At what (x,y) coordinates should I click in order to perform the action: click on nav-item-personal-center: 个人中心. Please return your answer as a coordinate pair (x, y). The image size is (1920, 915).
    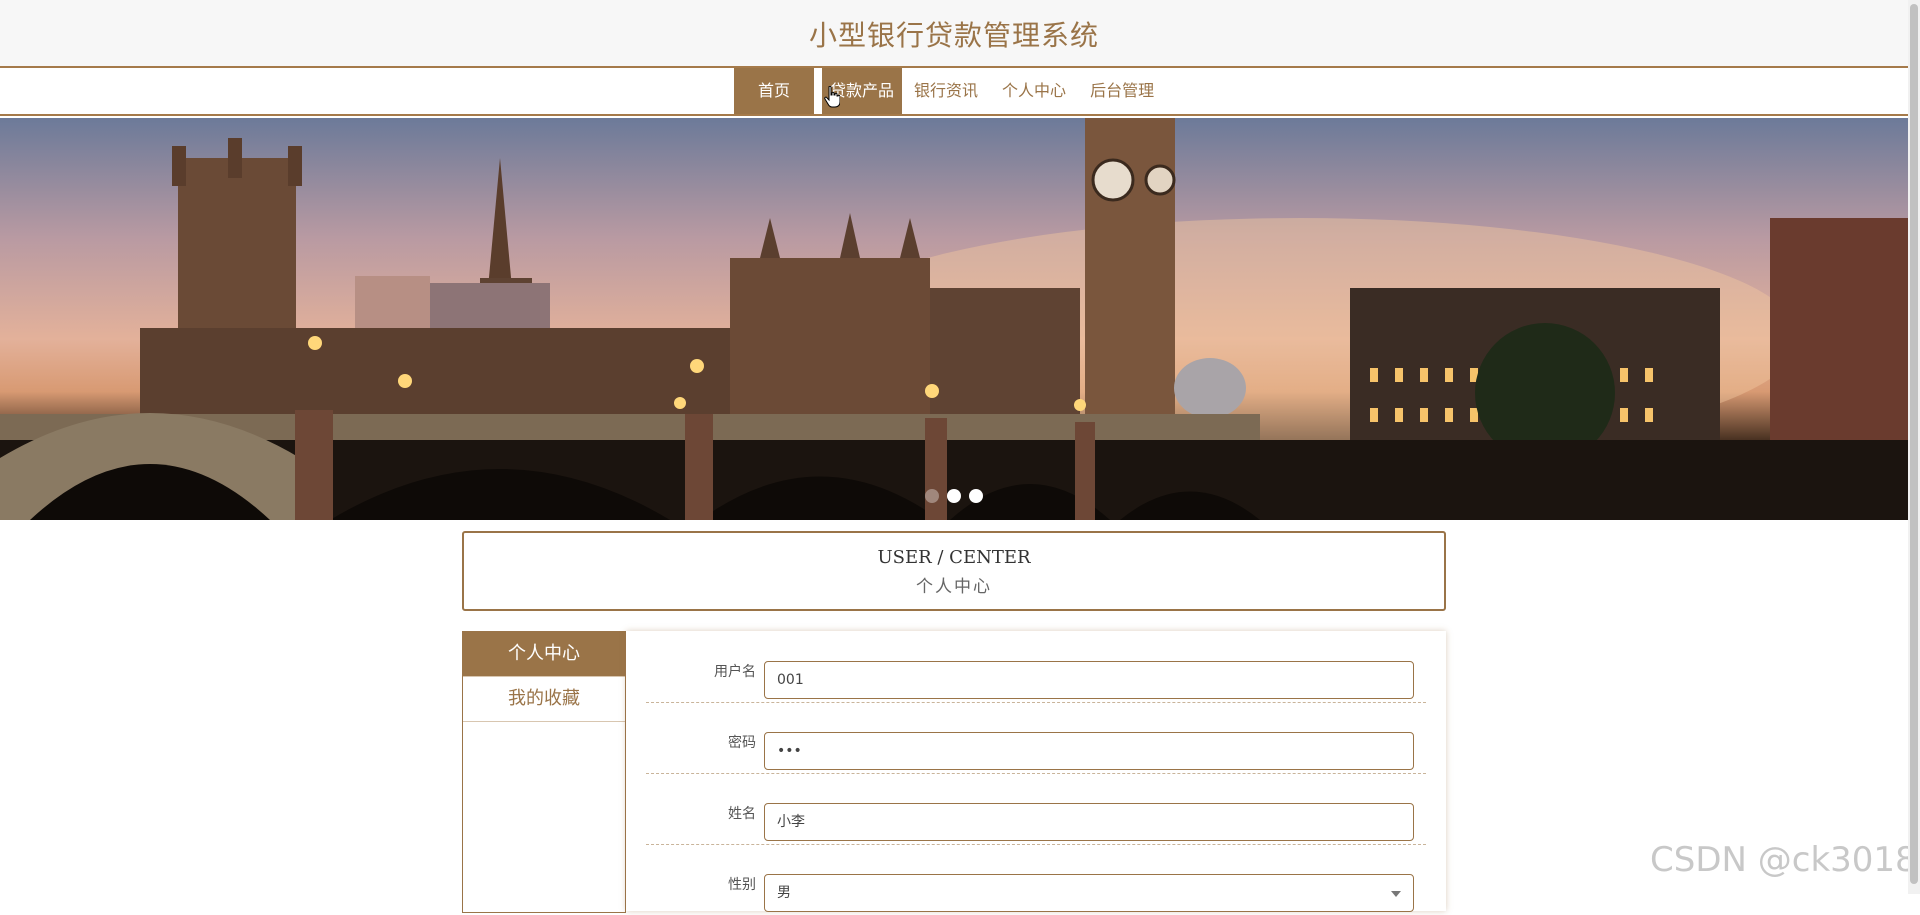
    Looking at the image, I should click on (1034, 91).